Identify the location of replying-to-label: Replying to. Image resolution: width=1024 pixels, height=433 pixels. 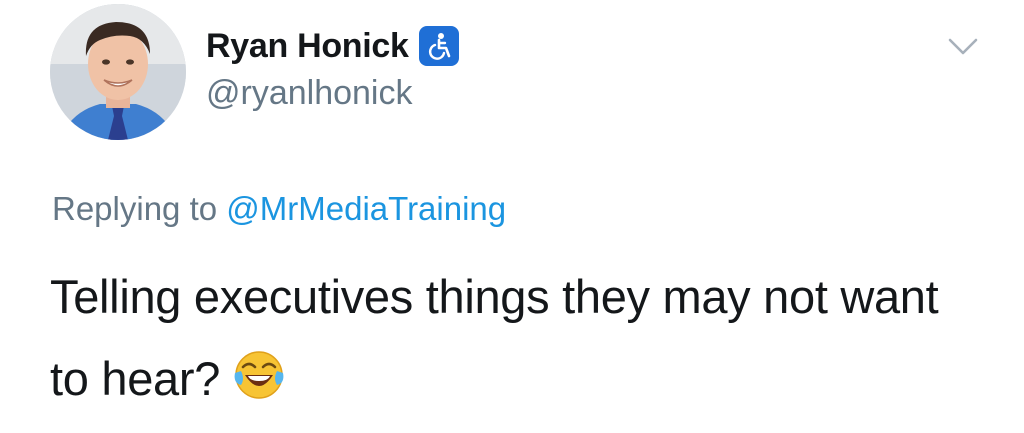
(135, 208).